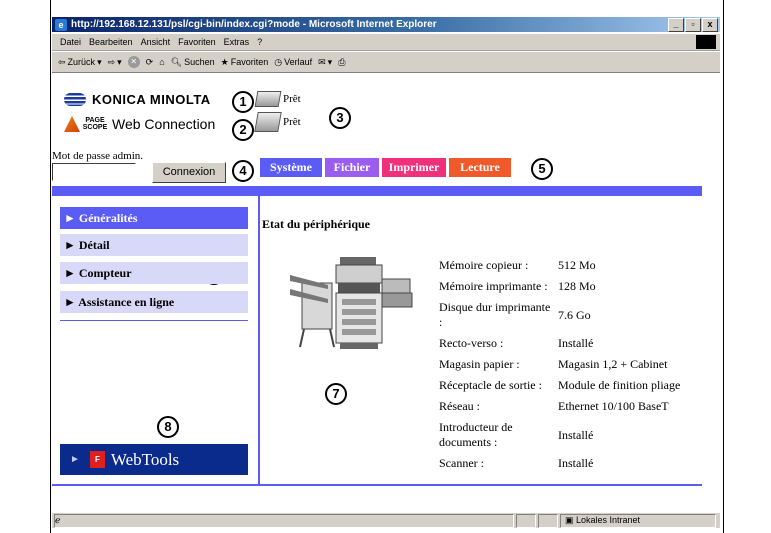  I want to click on web-connection-logo: PAGE SCOPE Web Connection, so click(139, 124).